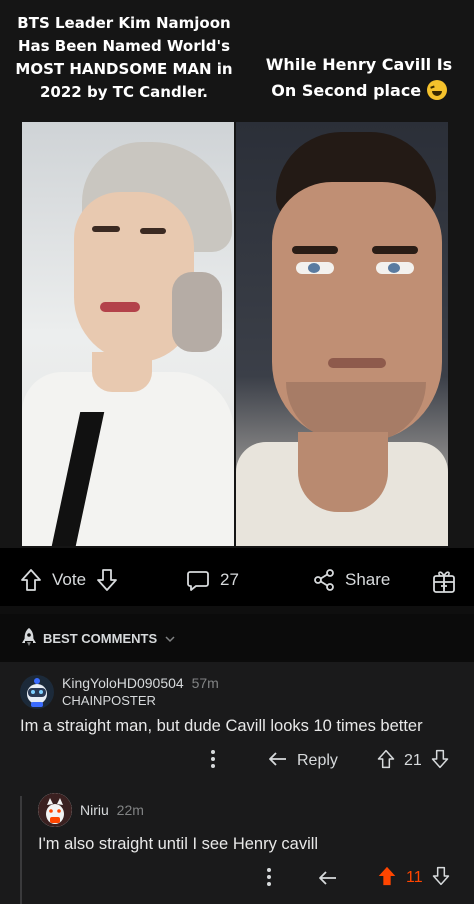 This screenshot has width=474, height=904. Describe the element at coordinates (128, 459) in the screenshot. I see `white-jacket` at that location.